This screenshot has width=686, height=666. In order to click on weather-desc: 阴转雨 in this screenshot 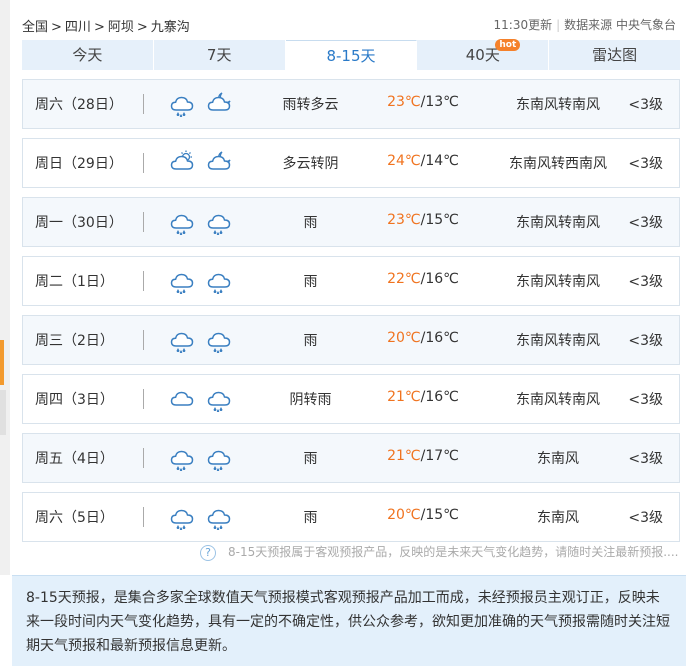, I will do `click(310, 400)`.